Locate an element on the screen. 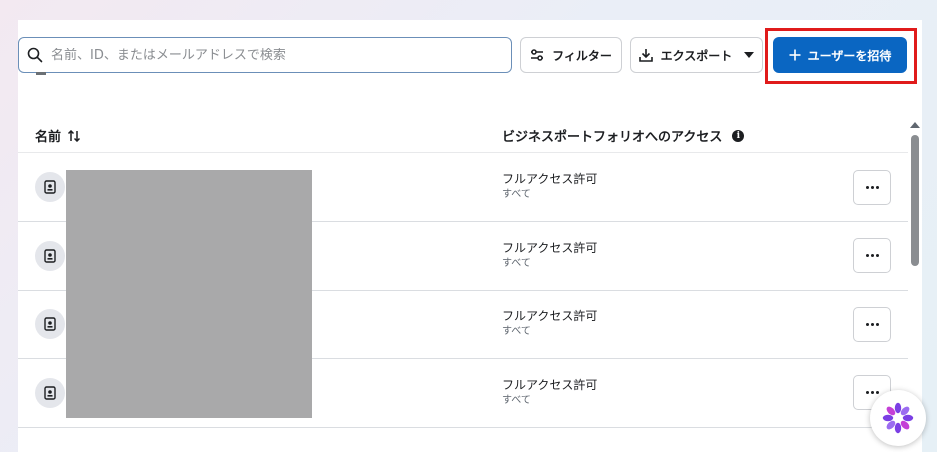 This screenshot has width=937, height=452. sort-icon is located at coordinates (74, 135).